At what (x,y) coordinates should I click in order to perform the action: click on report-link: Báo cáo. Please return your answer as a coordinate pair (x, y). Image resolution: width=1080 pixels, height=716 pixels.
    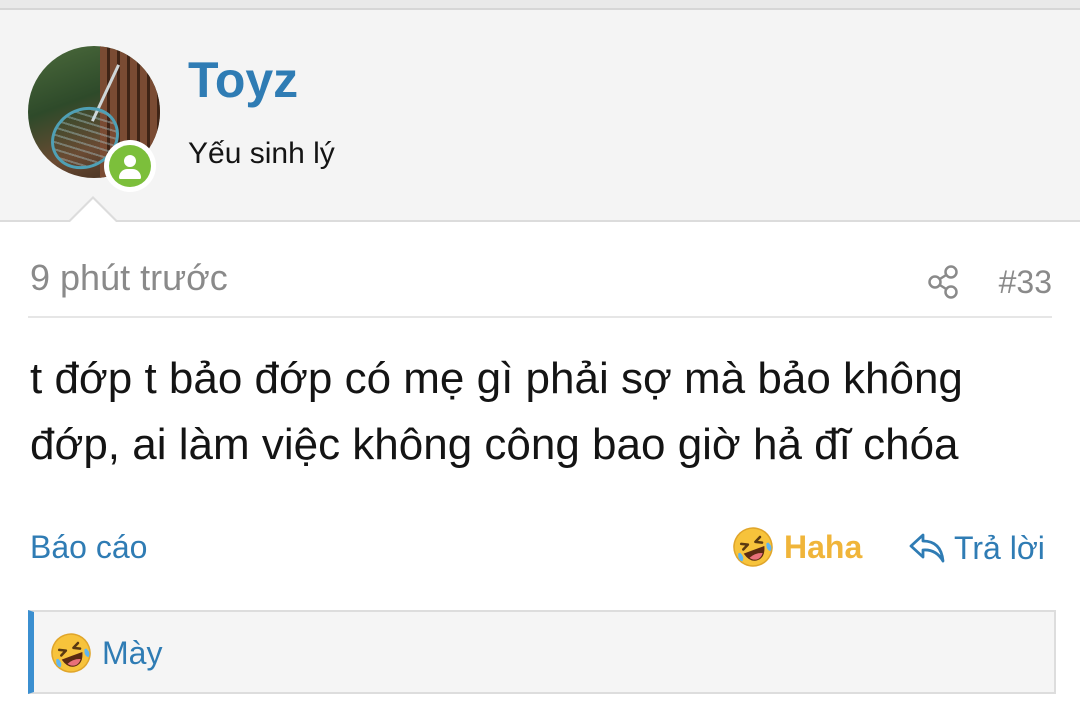
    Looking at the image, I should click on (88, 547).